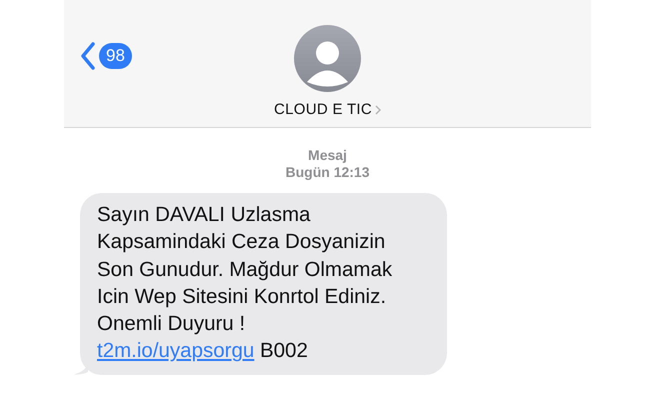  What do you see at coordinates (115, 56) in the screenshot?
I see `unread-badge: 98` at bounding box center [115, 56].